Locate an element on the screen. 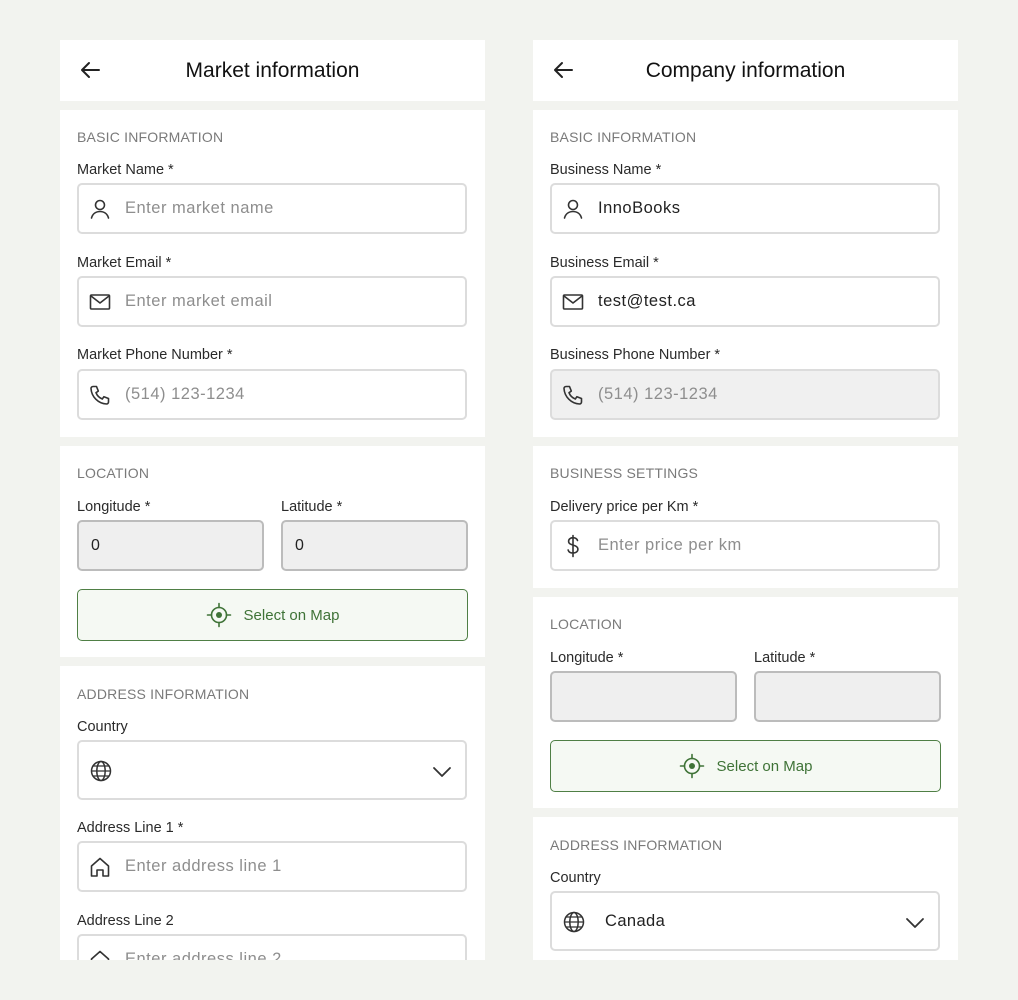  address-line2-field is located at coordinates (272, 947).